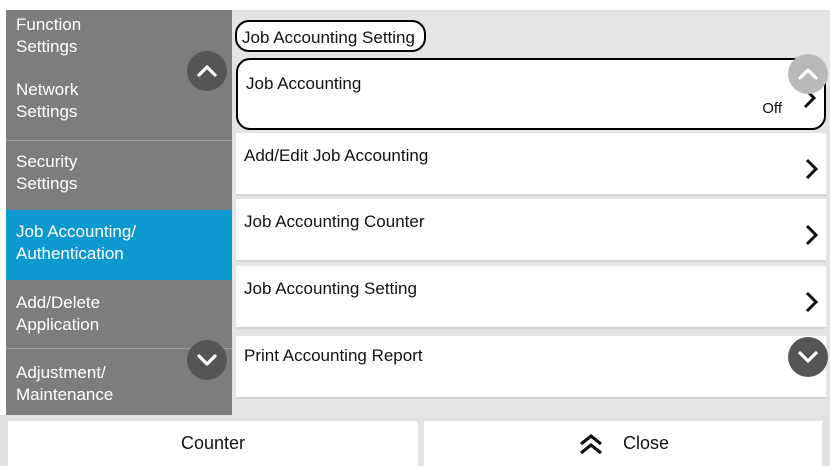 The height and width of the screenshot is (466, 830). I want to click on close-button-label: Close, so click(646, 443).